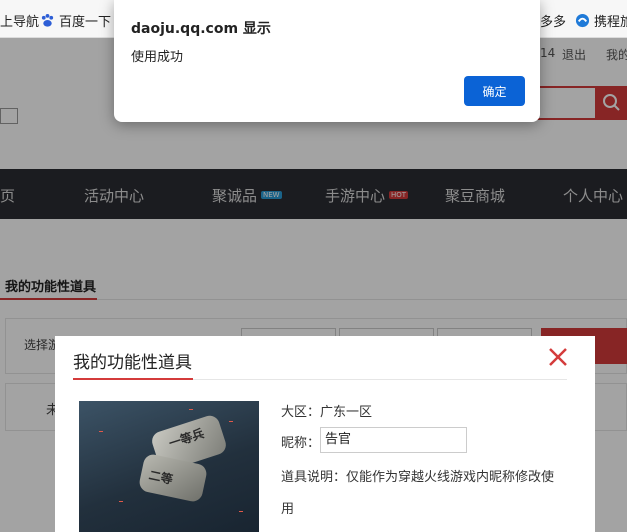 Image resolution: width=627 pixels, height=532 pixels. I want to click on ctrip-icon, so click(582, 20).